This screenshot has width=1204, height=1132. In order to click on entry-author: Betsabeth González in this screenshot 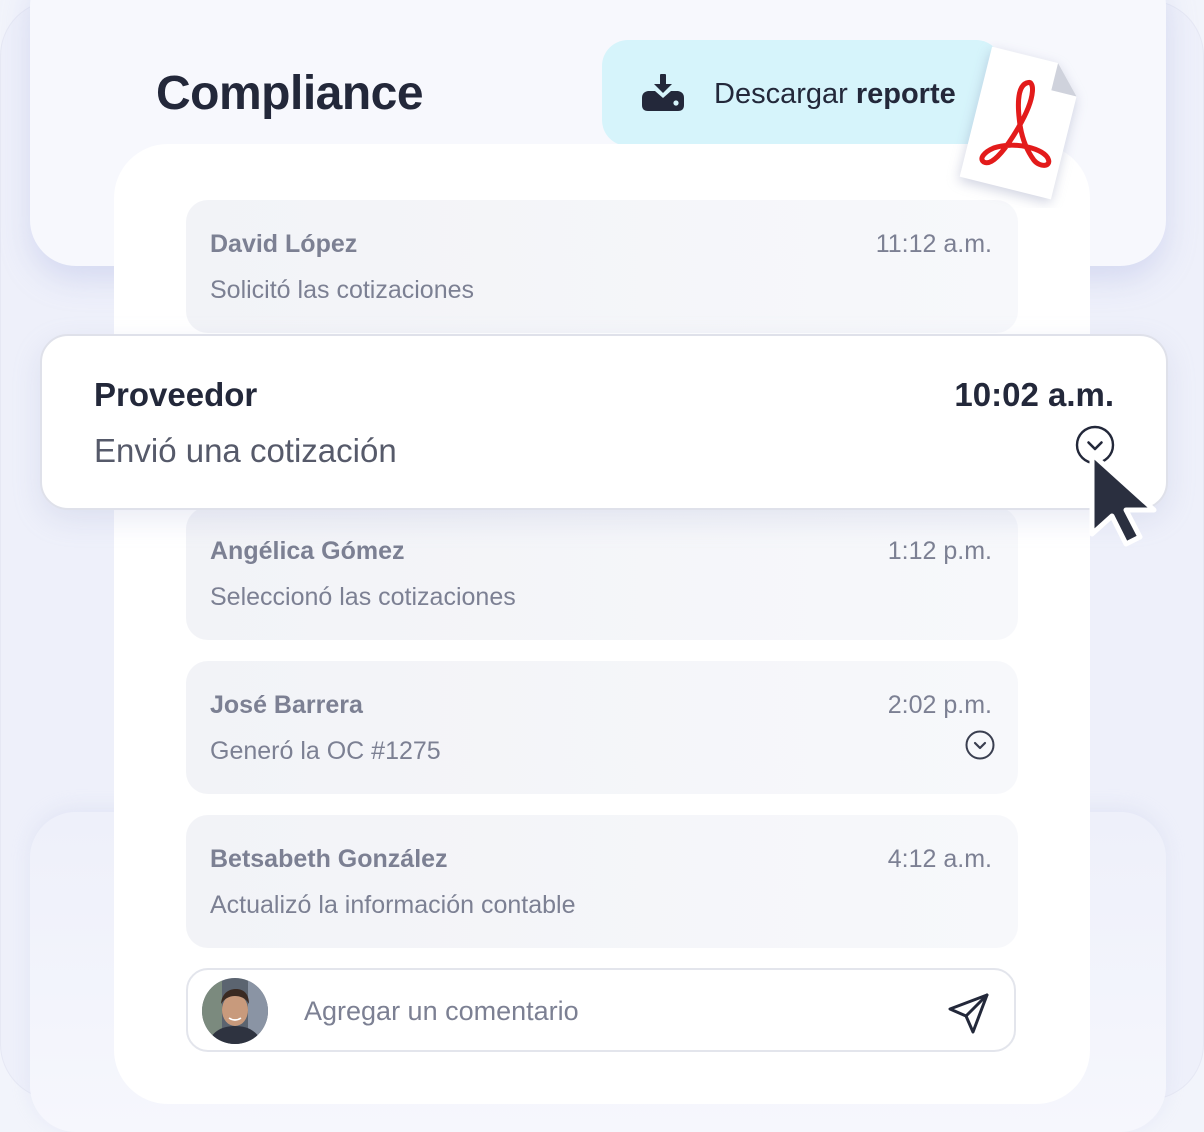, I will do `click(329, 859)`.